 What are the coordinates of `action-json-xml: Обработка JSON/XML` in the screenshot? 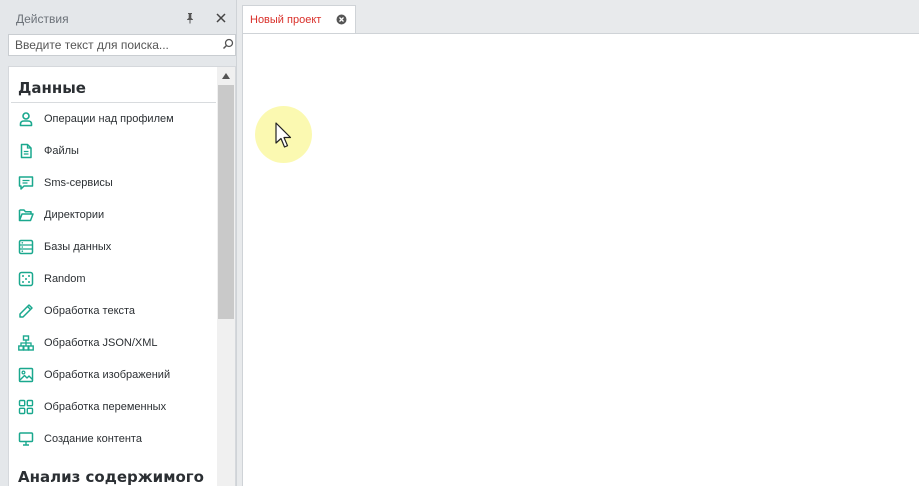 It's located at (113, 343).